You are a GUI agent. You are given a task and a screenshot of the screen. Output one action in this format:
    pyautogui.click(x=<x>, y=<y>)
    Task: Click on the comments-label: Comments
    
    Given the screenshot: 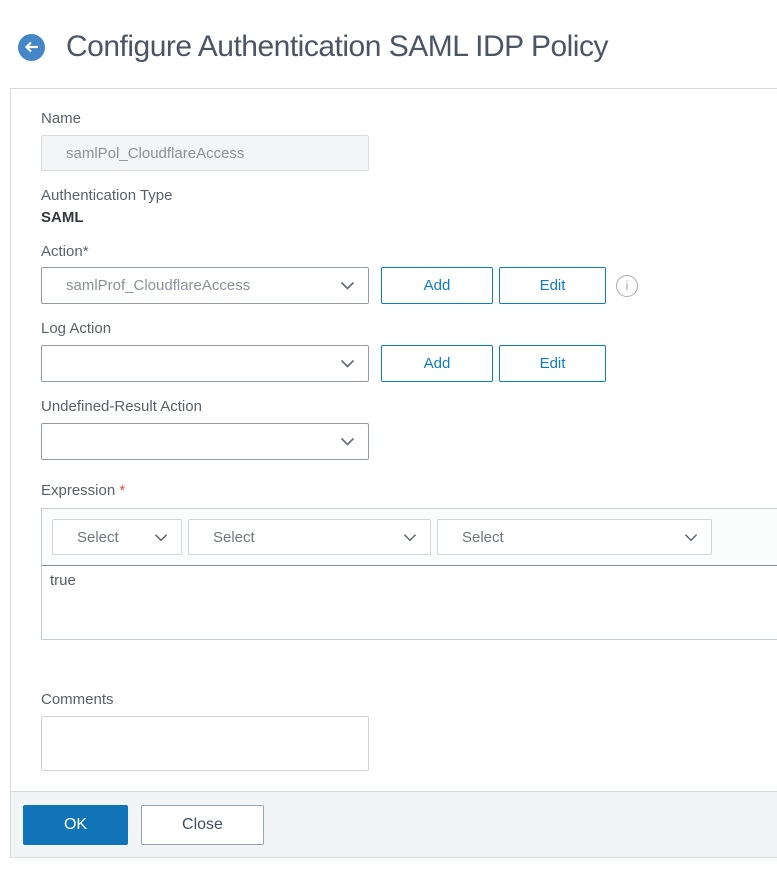 What is the action you would take?
    pyautogui.click(x=77, y=699)
    